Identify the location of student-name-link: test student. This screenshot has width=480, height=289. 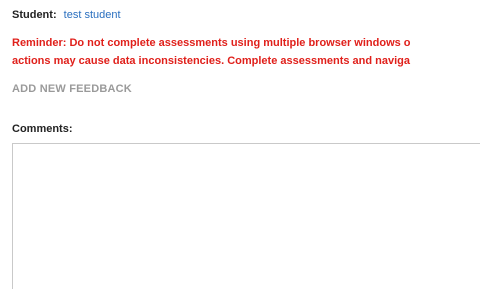
(92, 15).